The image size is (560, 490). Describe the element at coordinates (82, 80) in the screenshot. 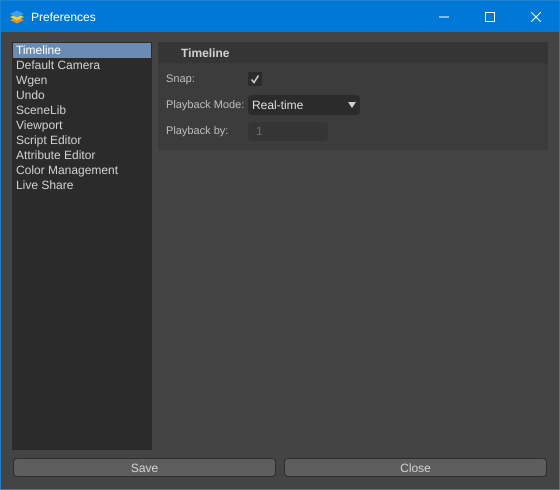

I see `sidebar-item: Wgen` at that location.